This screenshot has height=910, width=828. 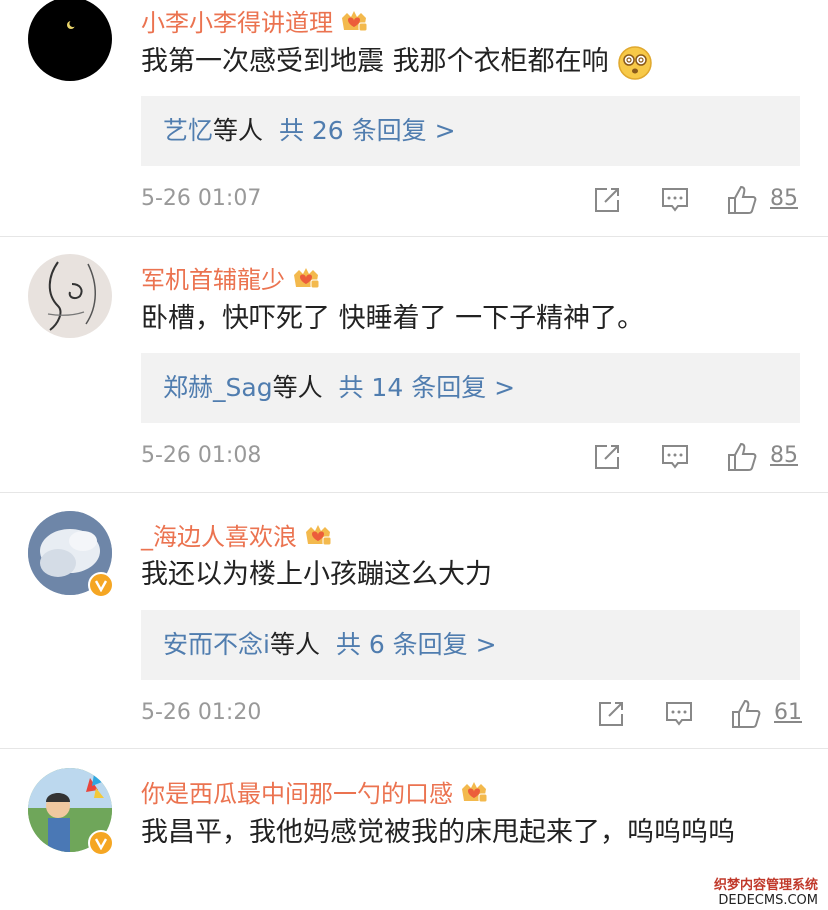 I want to click on sketch-face-icon, so click(x=71, y=296).